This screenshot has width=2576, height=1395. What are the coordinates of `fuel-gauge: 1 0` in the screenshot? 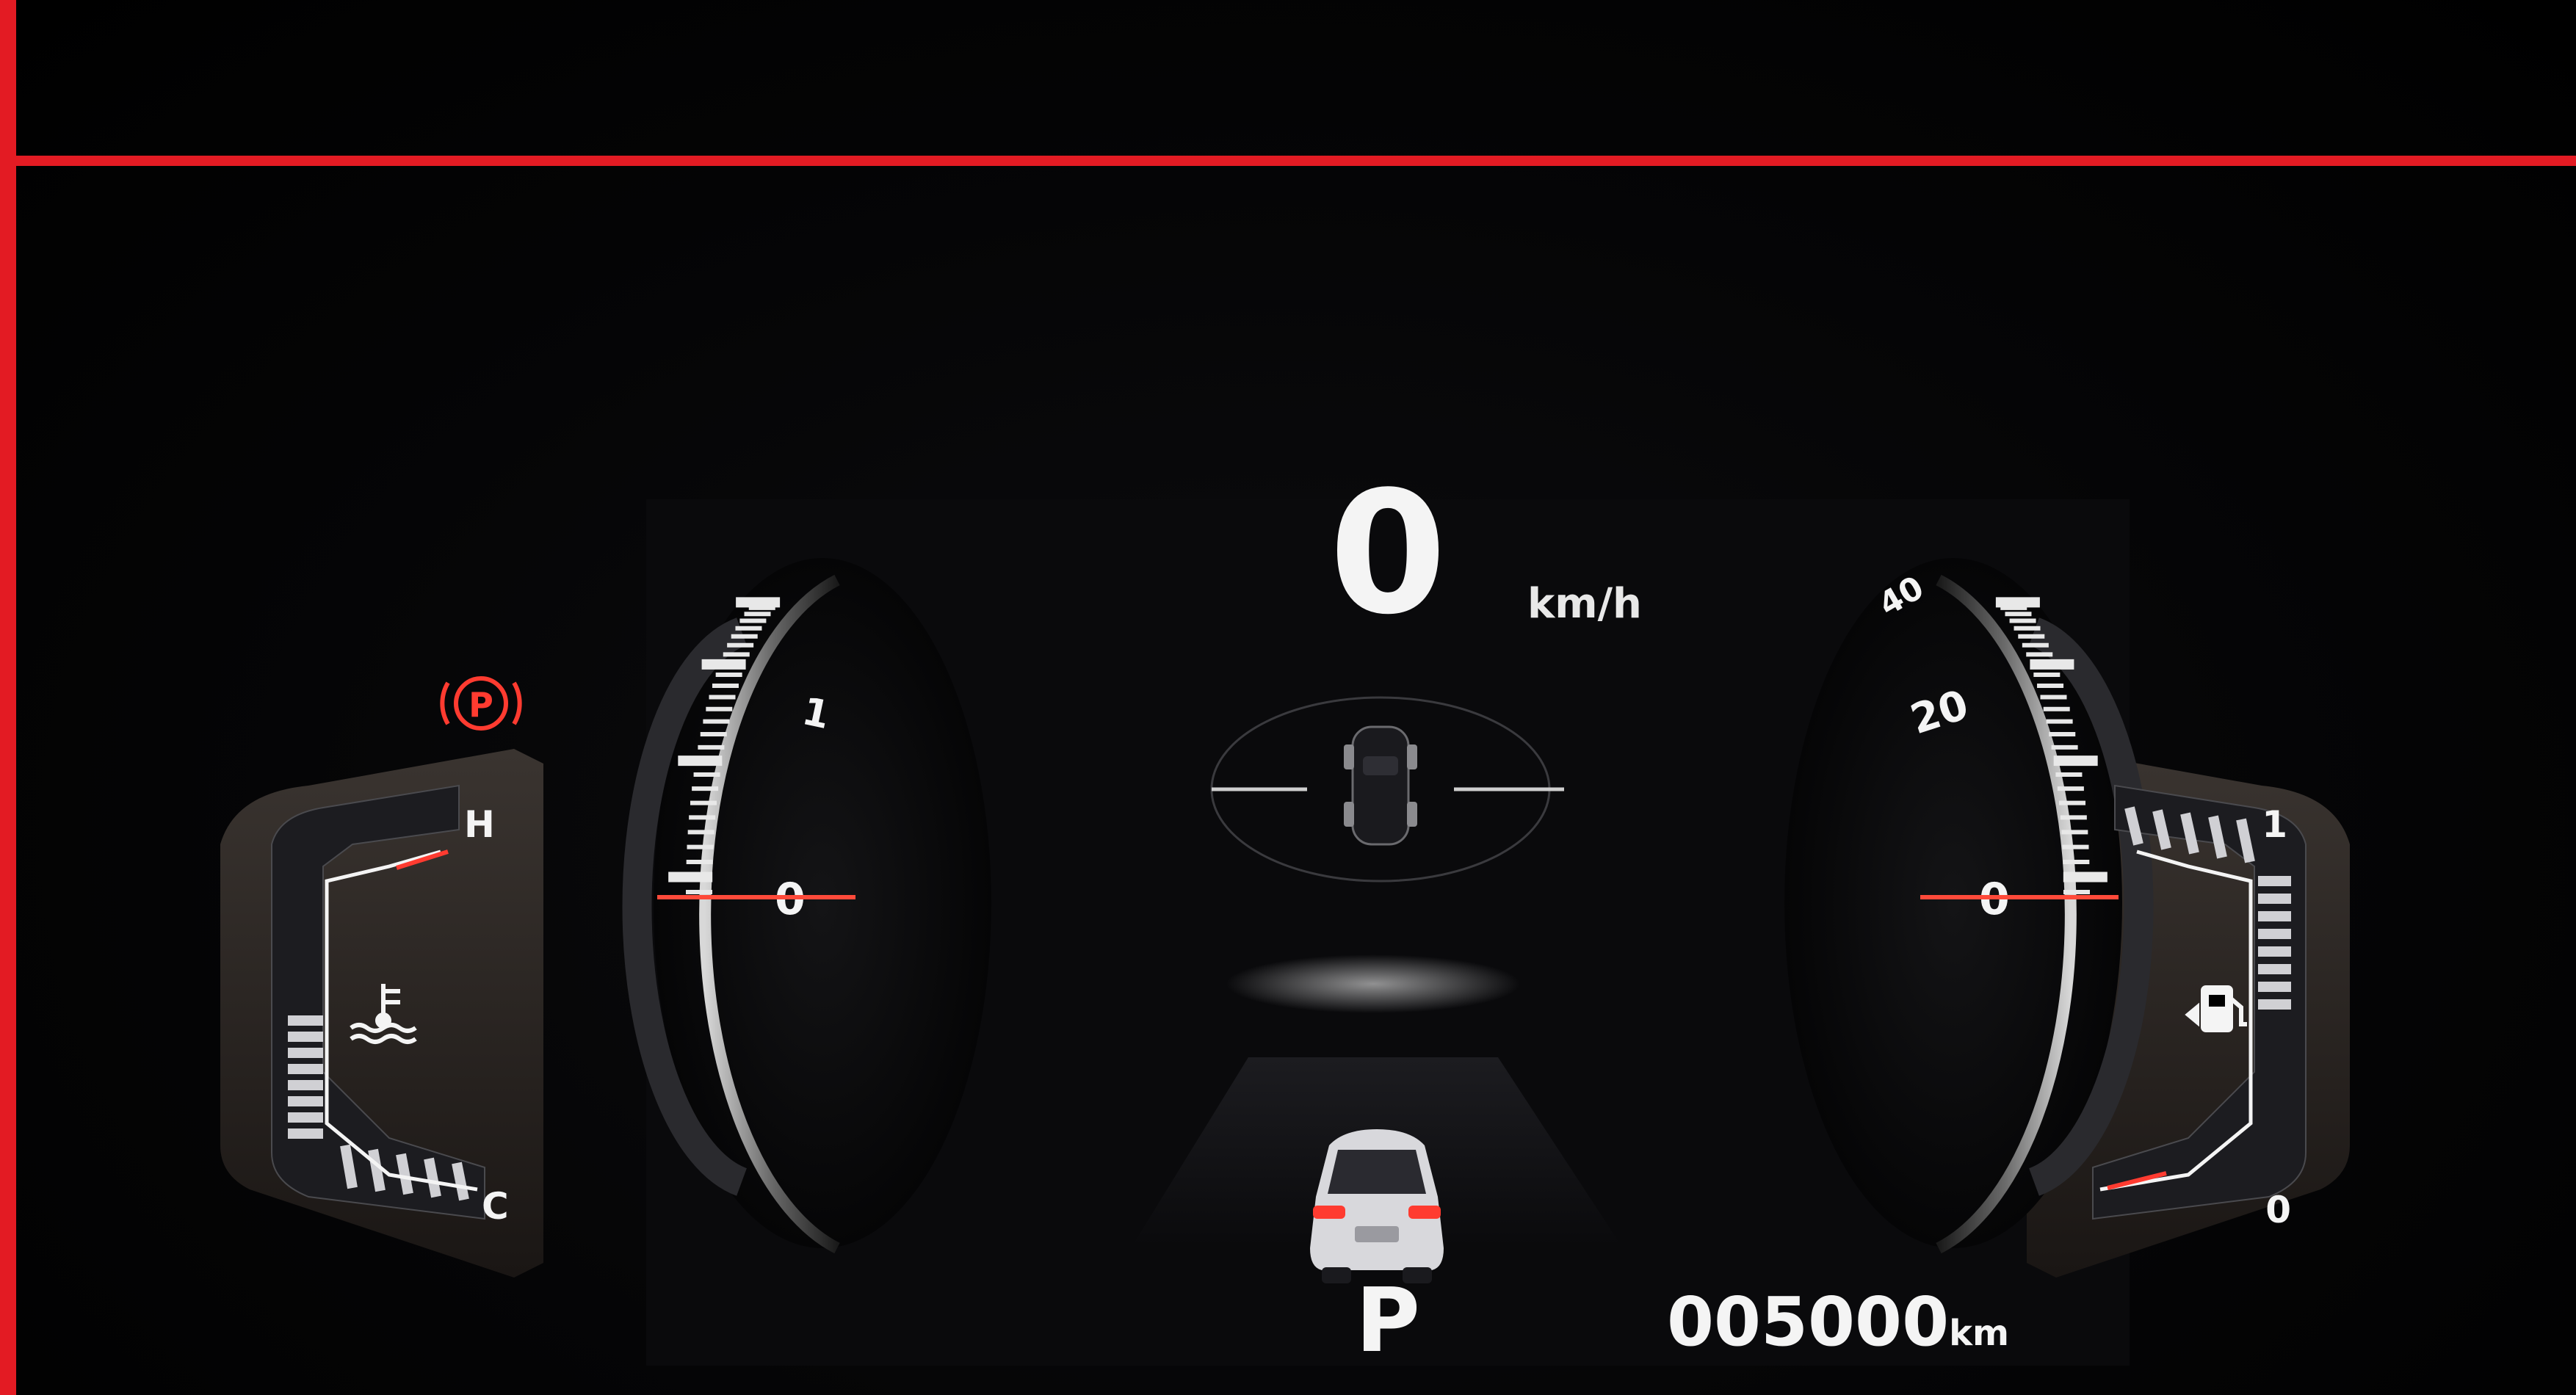 It's located at (2199, 1007).